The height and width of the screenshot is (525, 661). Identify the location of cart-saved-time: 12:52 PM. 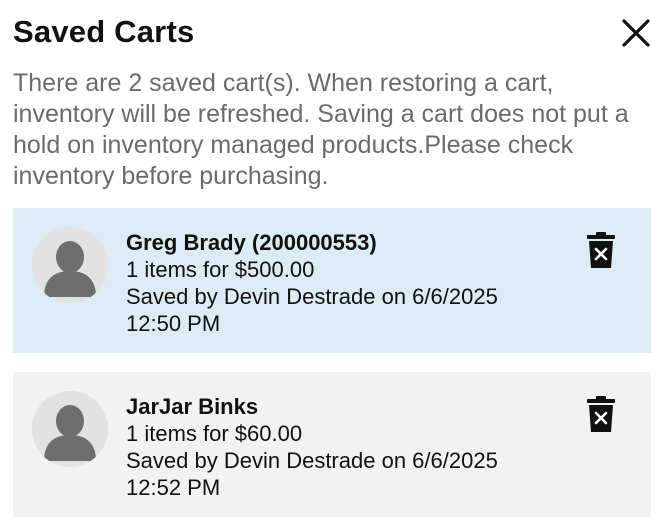
(173, 487).